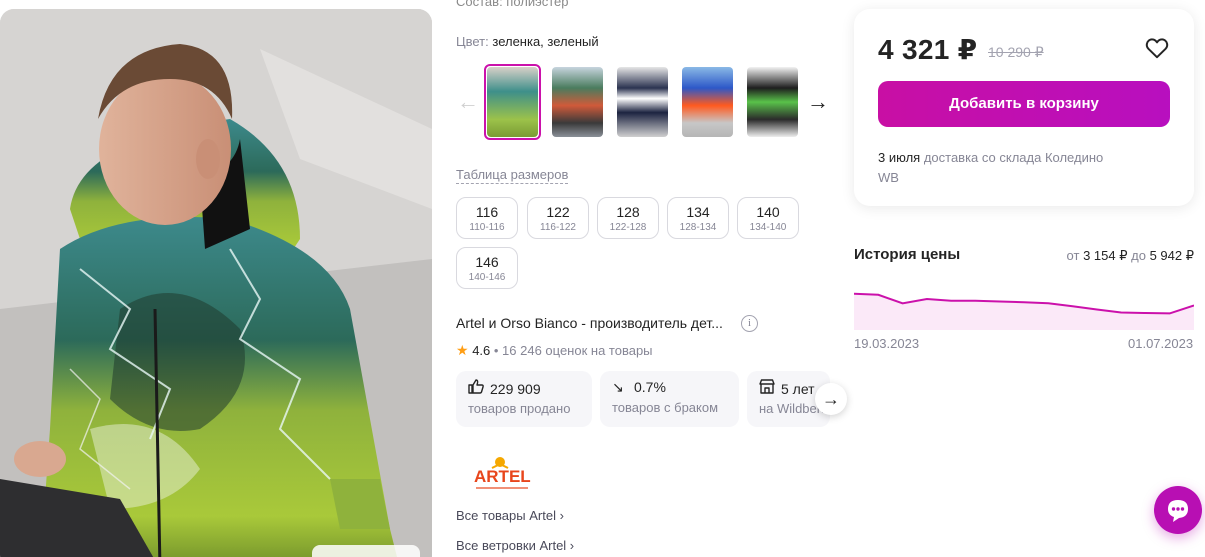  I want to click on thumb-prev-arrow-icon: ←, so click(468, 102).